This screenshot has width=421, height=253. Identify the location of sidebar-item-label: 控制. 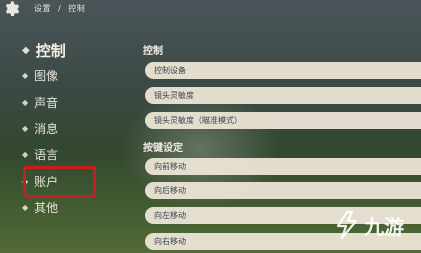
(50, 51).